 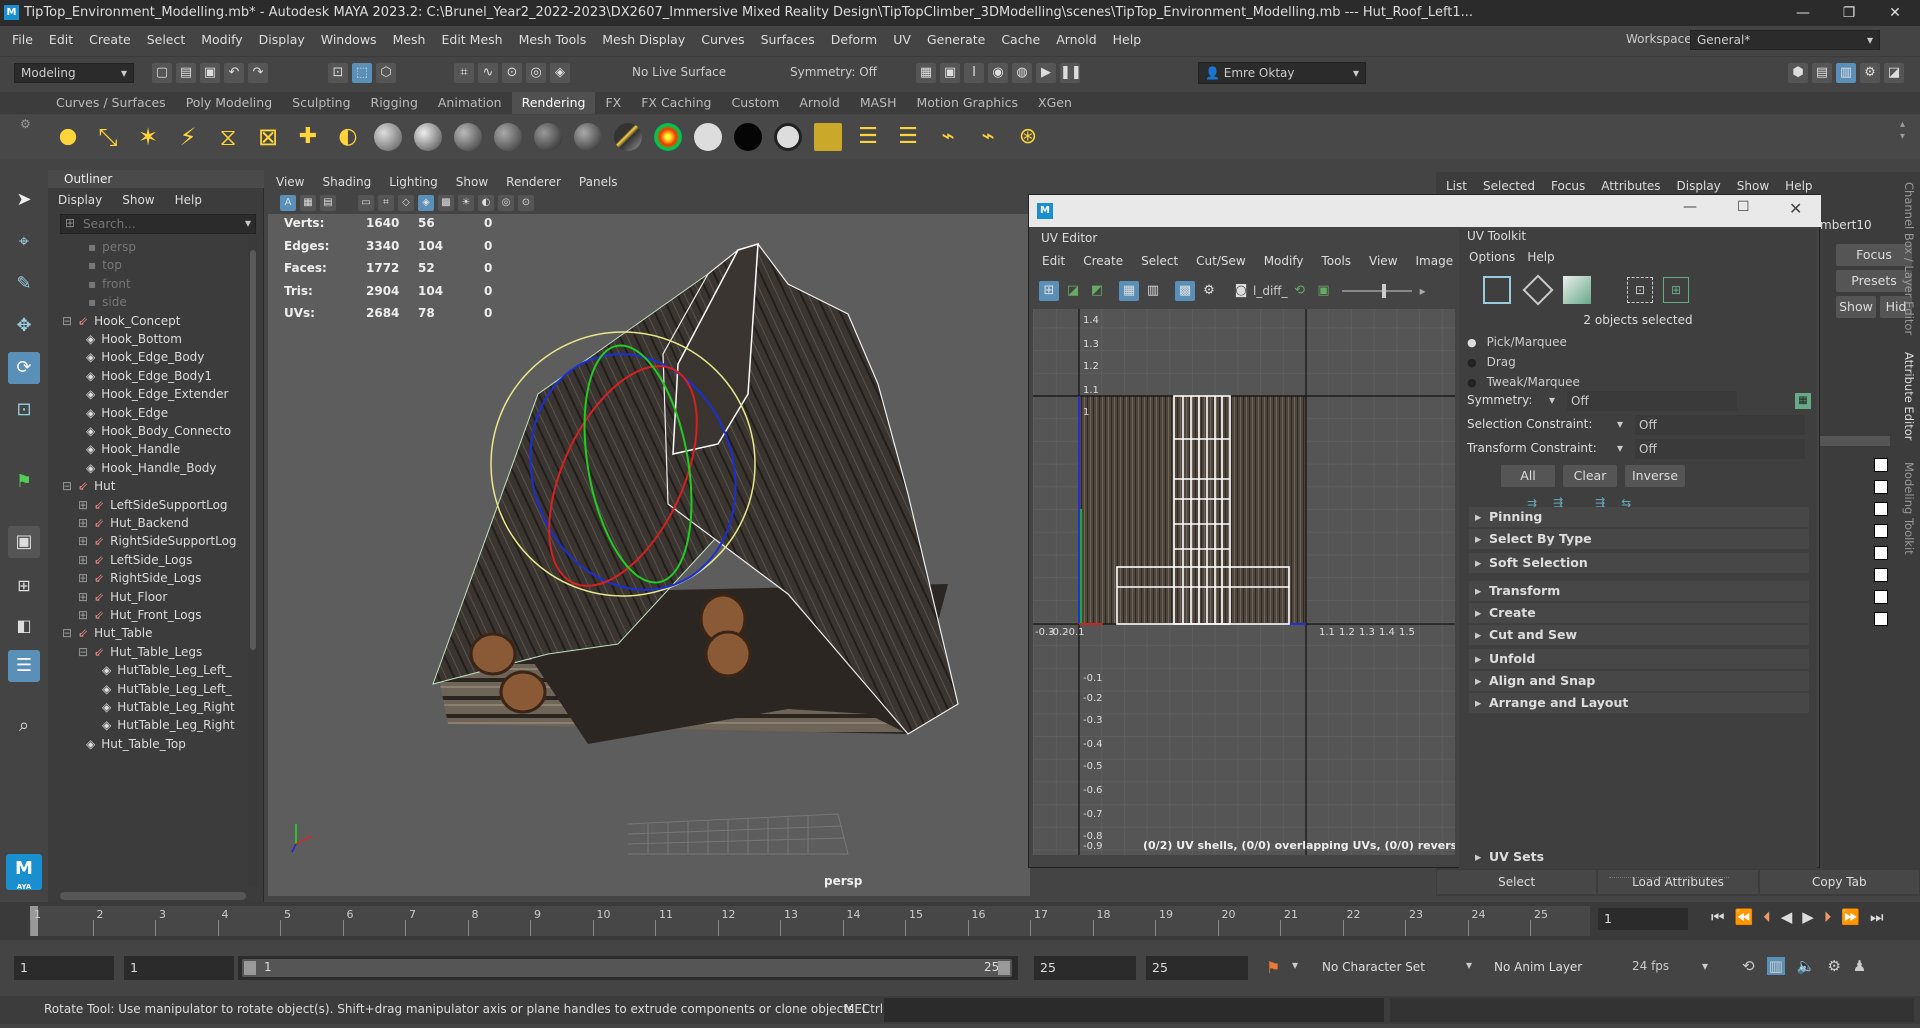 What do you see at coordinates (1639, 517) in the screenshot?
I see `section-pinning: Pinning` at bounding box center [1639, 517].